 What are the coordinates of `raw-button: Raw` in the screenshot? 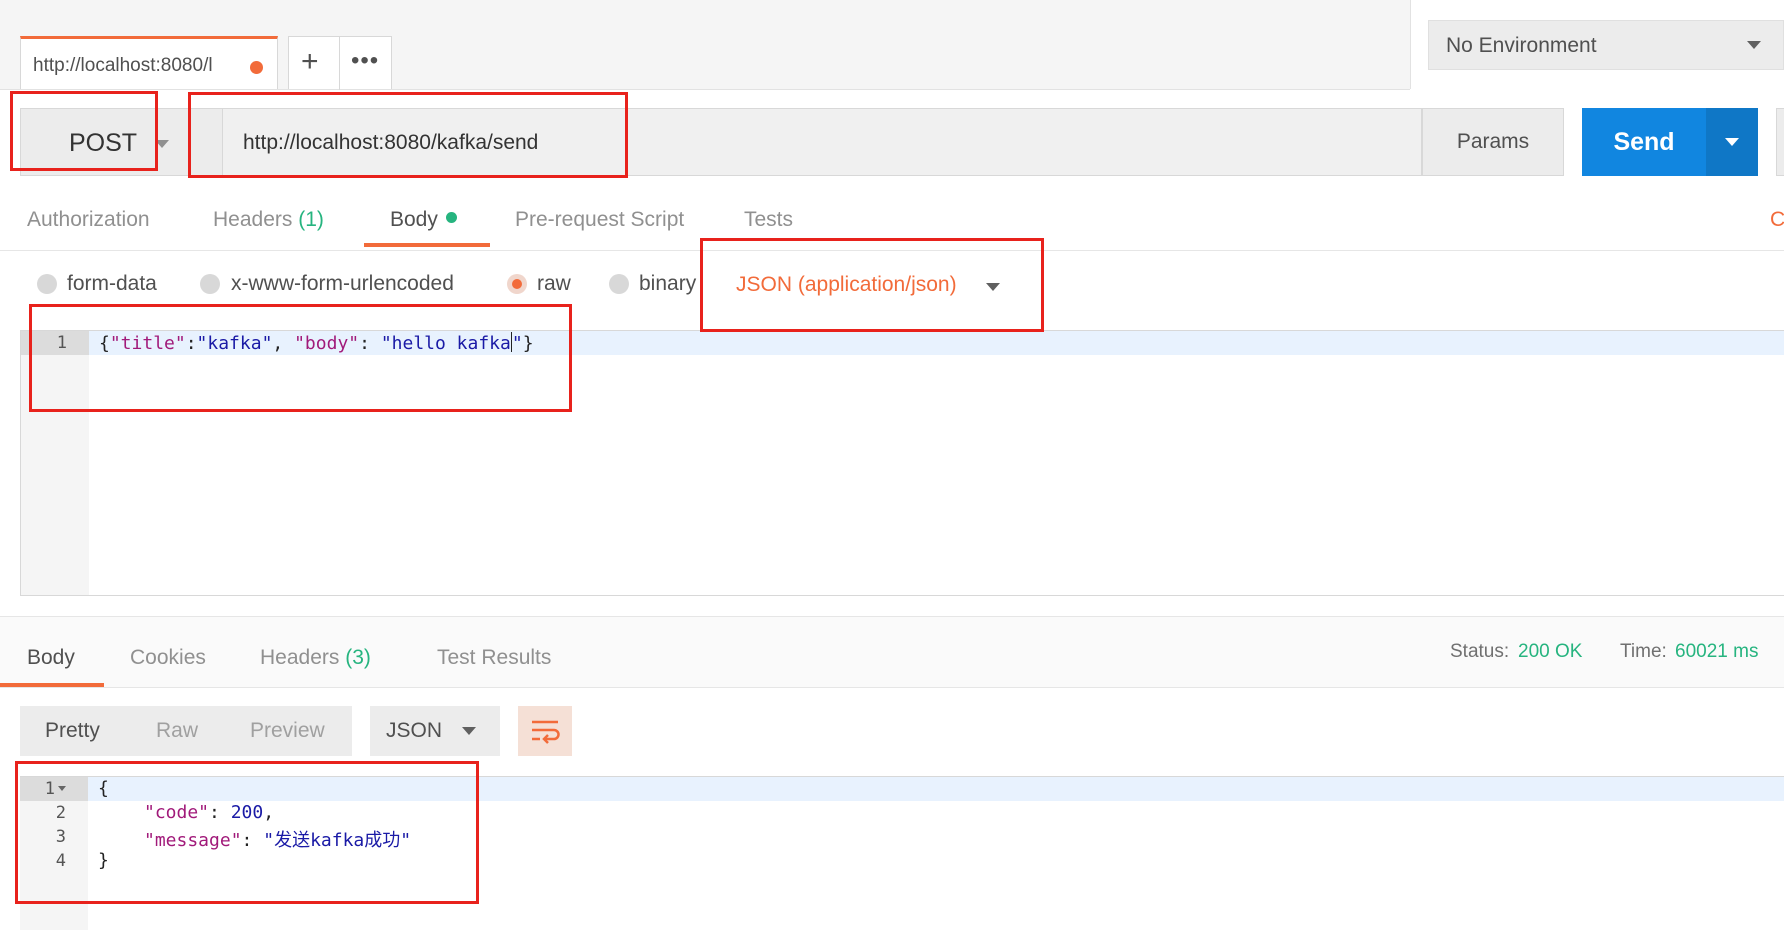 It's located at (177, 731).